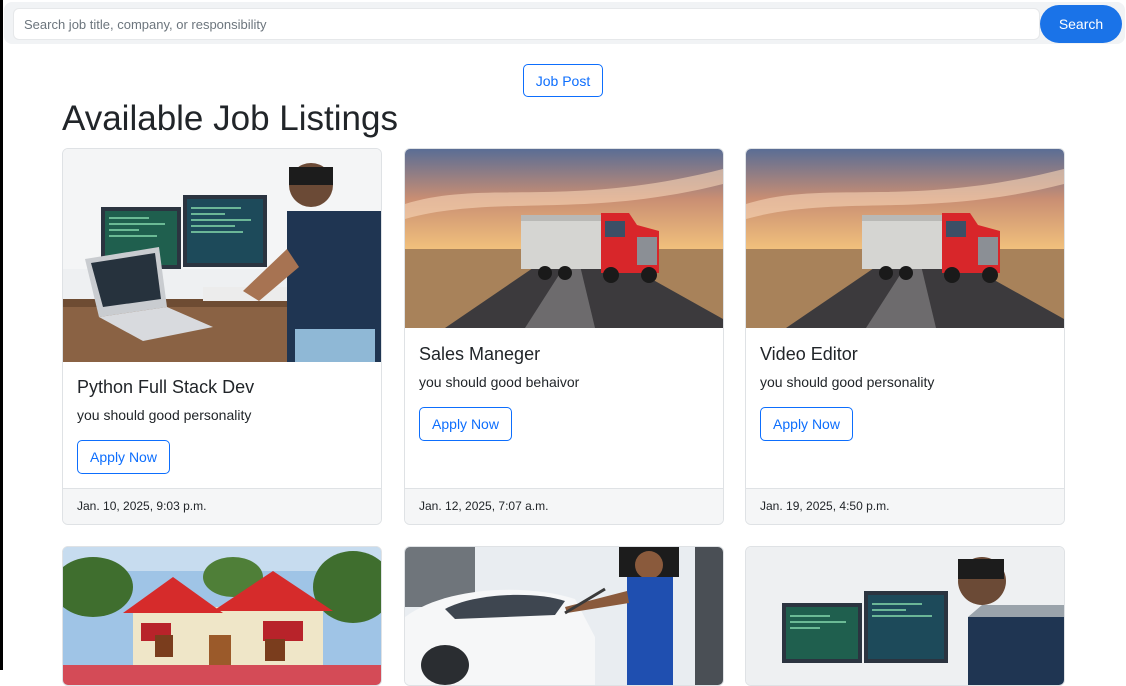  What do you see at coordinates (809, 354) in the screenshot?
I see `job-title: Video Editor` at bounding box center [809, 354].